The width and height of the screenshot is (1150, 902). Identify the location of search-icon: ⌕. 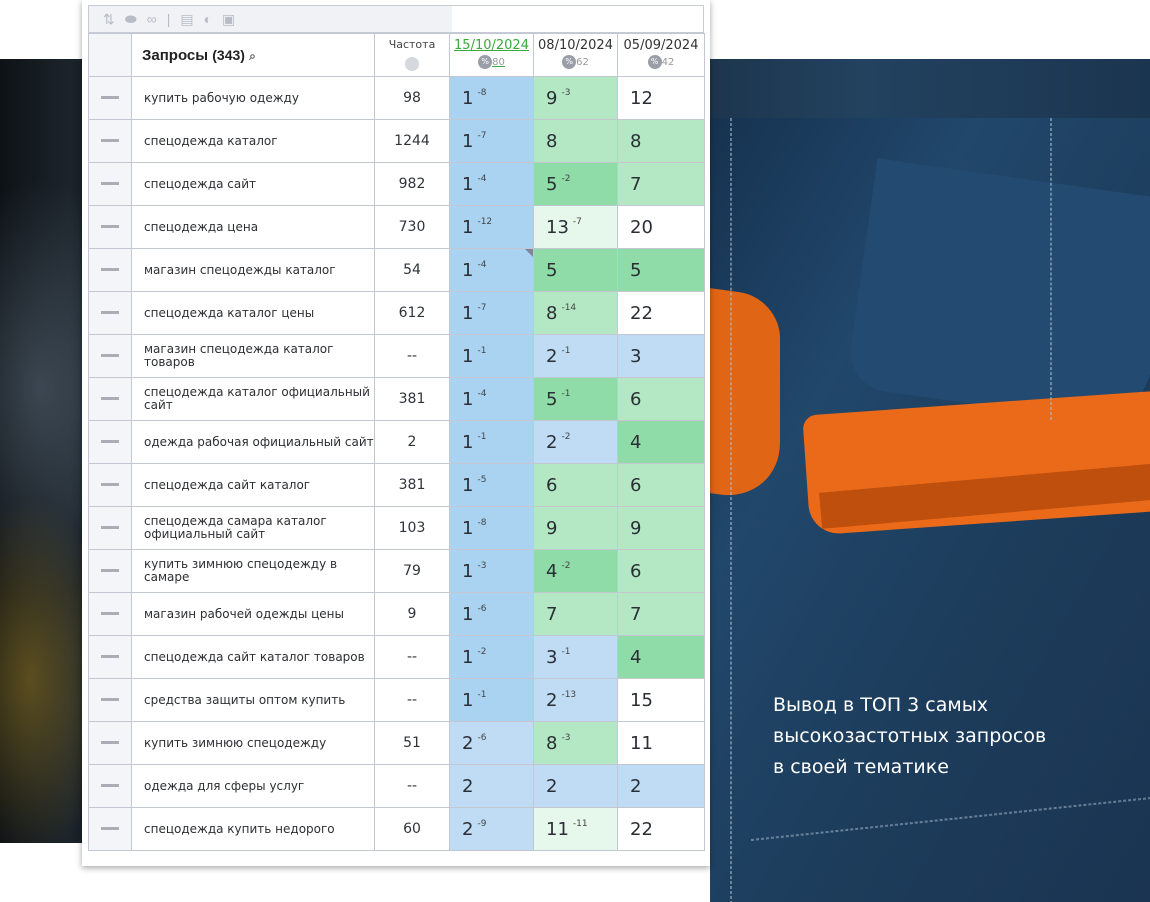
(252, 56).